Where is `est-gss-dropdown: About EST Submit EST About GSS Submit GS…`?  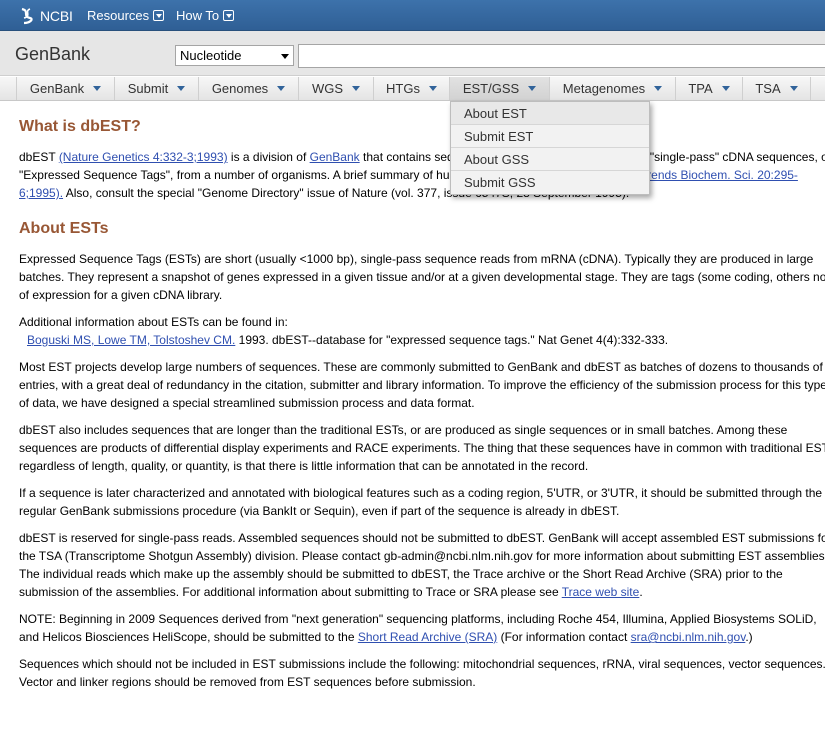 est-gss-dropdown: About EST Submit EST About GSS Submit GS… is located at coordinates (550, 148).